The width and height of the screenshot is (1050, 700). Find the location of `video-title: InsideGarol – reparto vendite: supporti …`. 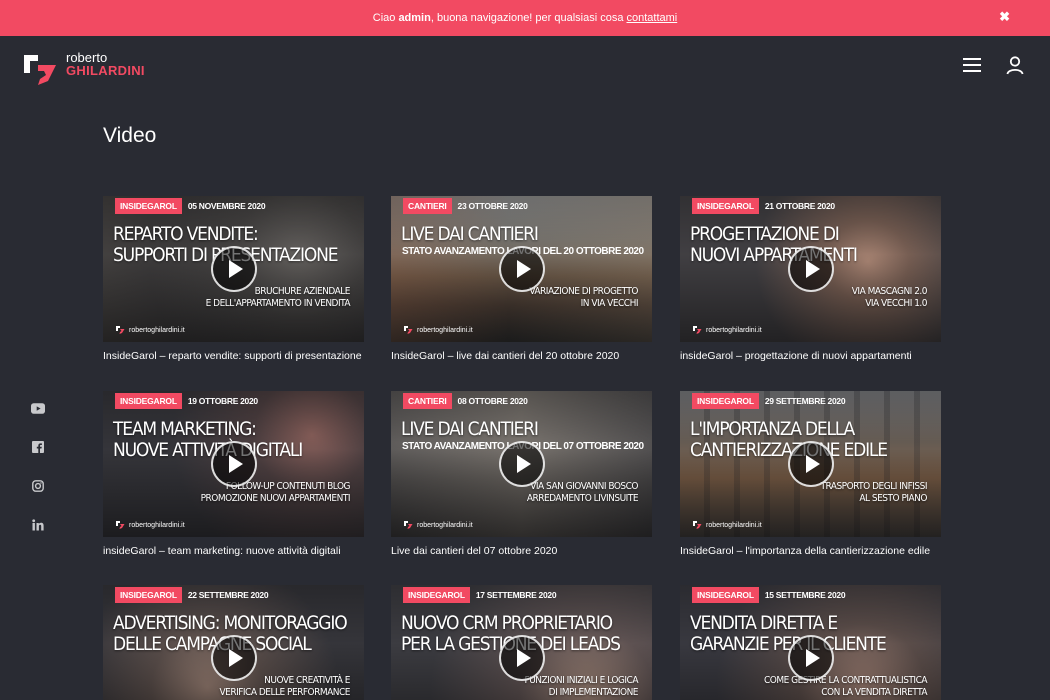

video-title: InsideGarol – reparto vendite: supporti … is located at coordinates (233, 356).